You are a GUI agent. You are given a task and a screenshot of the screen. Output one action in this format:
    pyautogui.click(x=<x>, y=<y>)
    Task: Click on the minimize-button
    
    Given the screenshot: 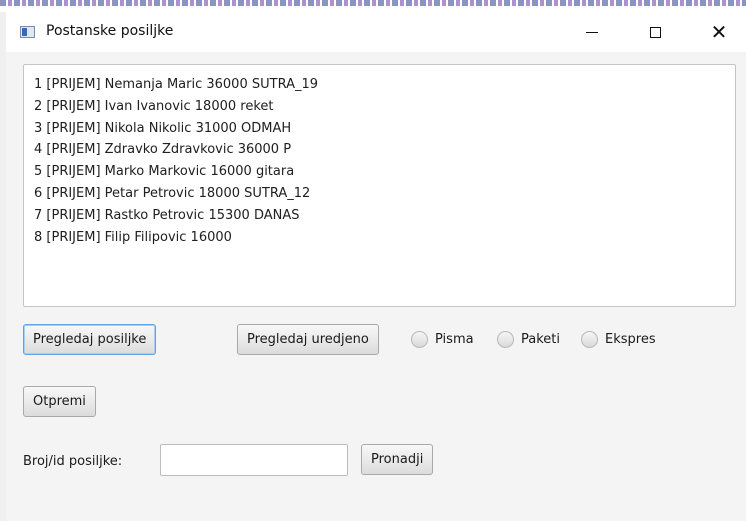 What is the action you would take?
    pyautogui.click(x=592, y=32)
    